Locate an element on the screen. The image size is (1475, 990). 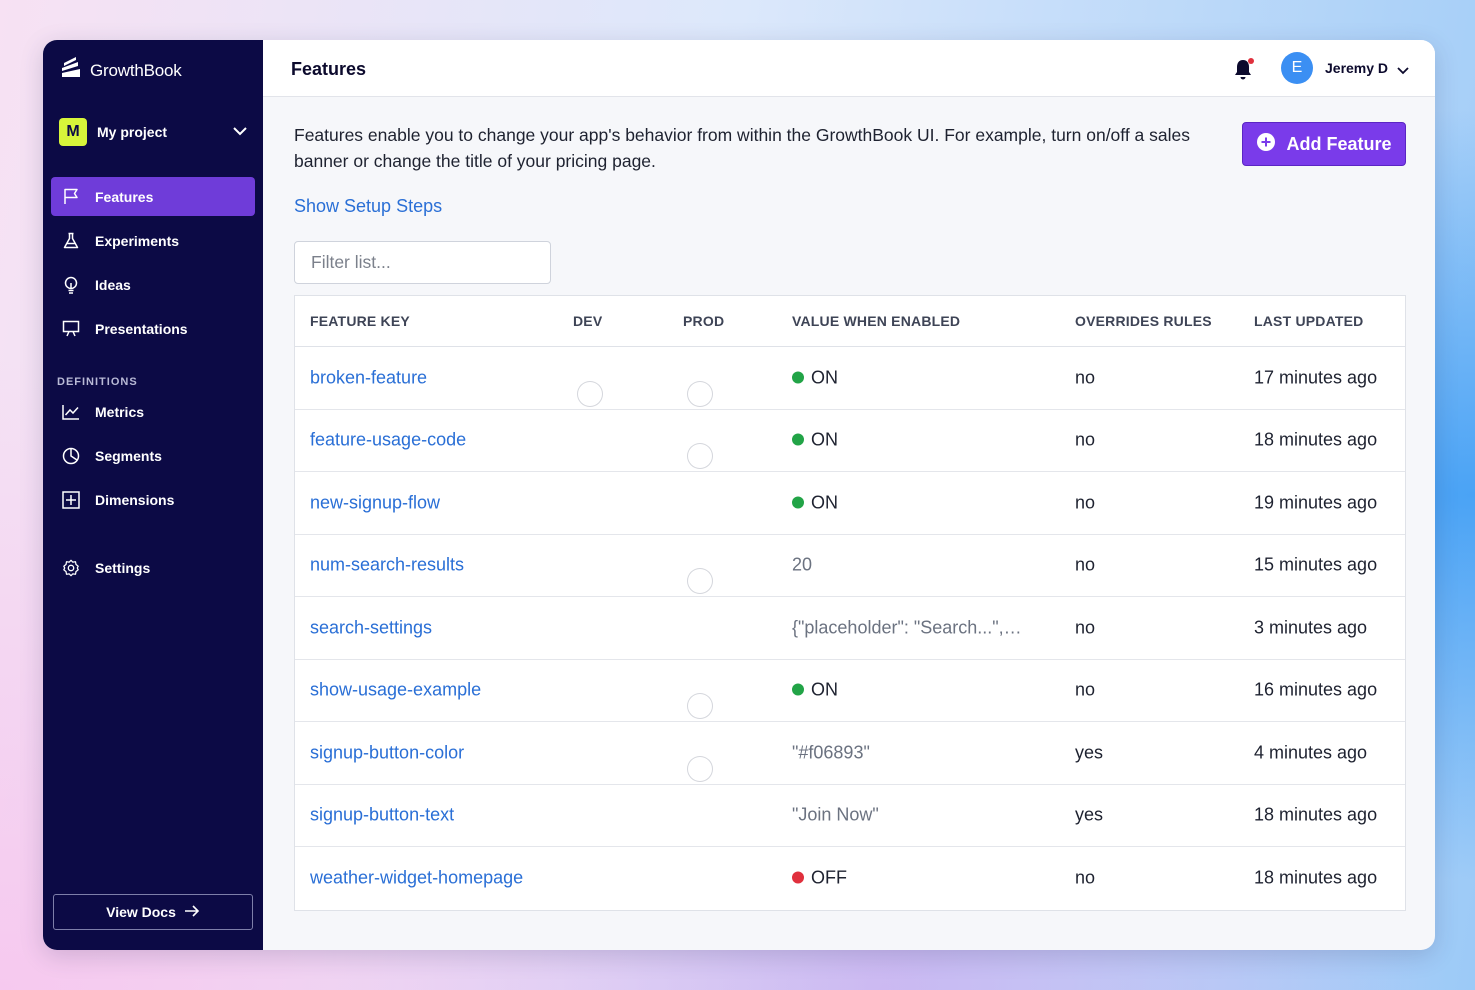
table-row: broken-feature ON no 17 minutes ago is located at coordinates (850, 378).